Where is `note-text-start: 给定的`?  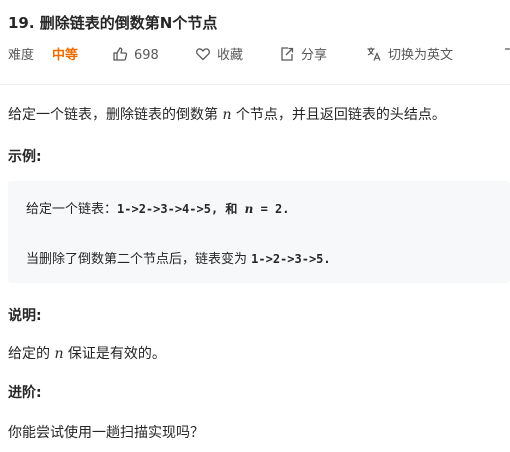
note-text-start: 给定的 is located at coordinates (31, 354).